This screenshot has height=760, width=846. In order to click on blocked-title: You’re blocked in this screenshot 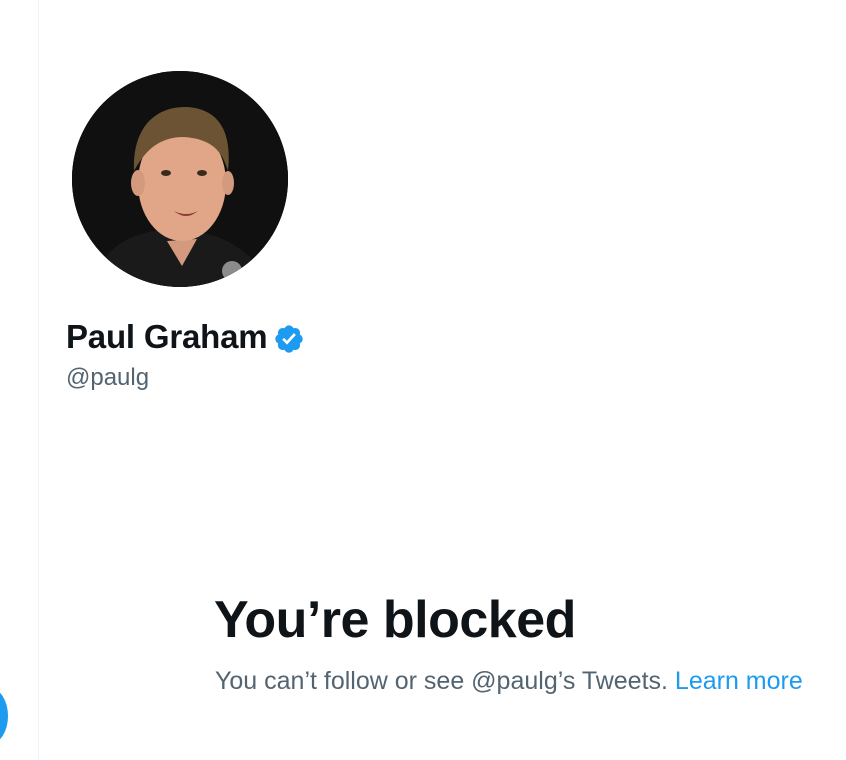, I will do `click(395, 620)`.